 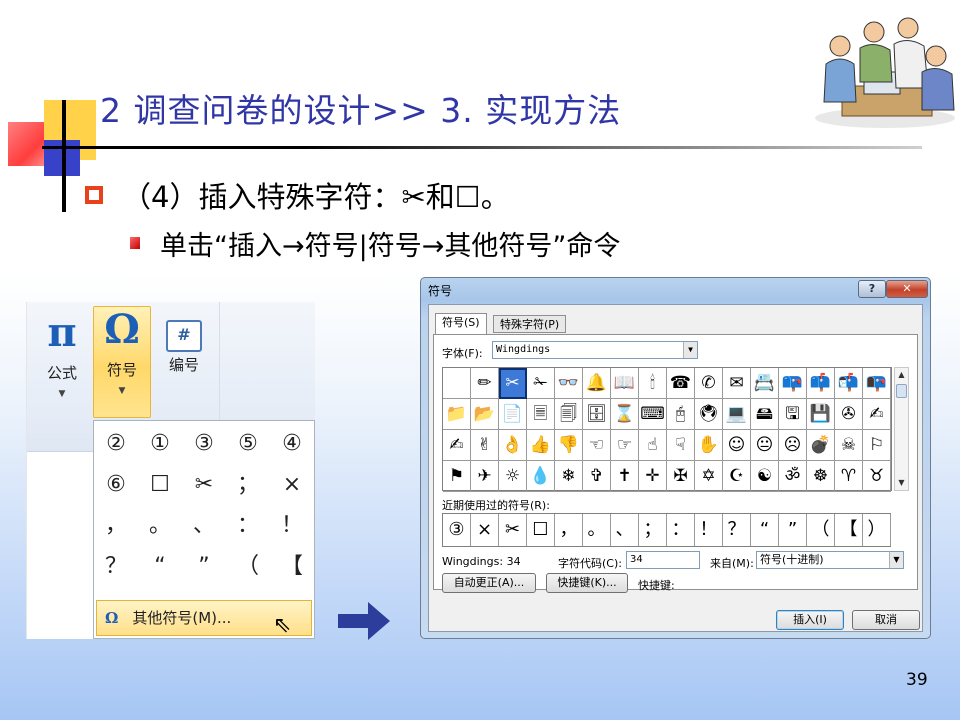 I want to click on glyph-cell: ☸, so click(x=821, y=476).